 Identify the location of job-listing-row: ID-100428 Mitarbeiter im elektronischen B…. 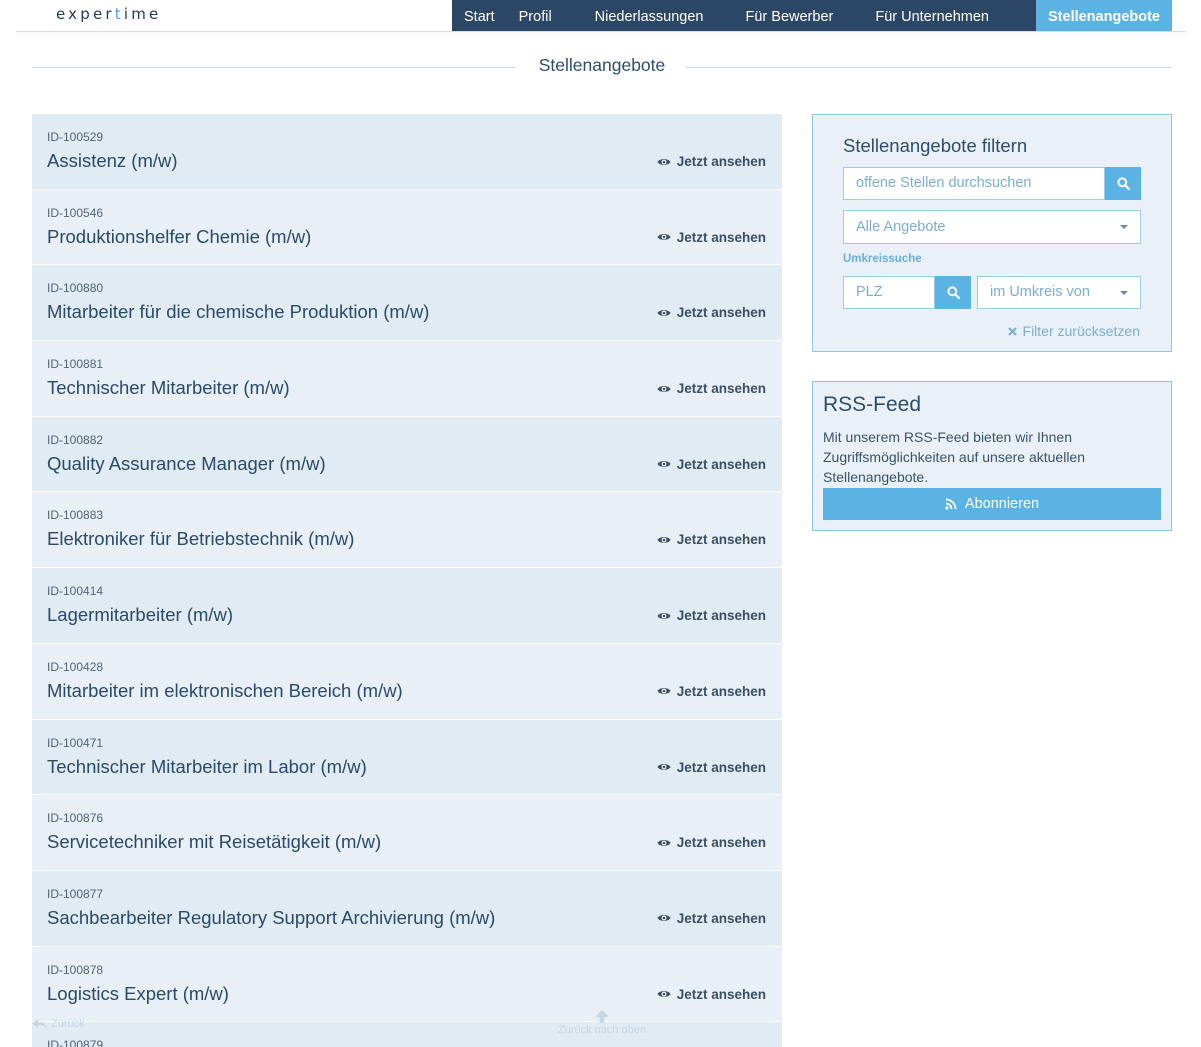
(407, 681).